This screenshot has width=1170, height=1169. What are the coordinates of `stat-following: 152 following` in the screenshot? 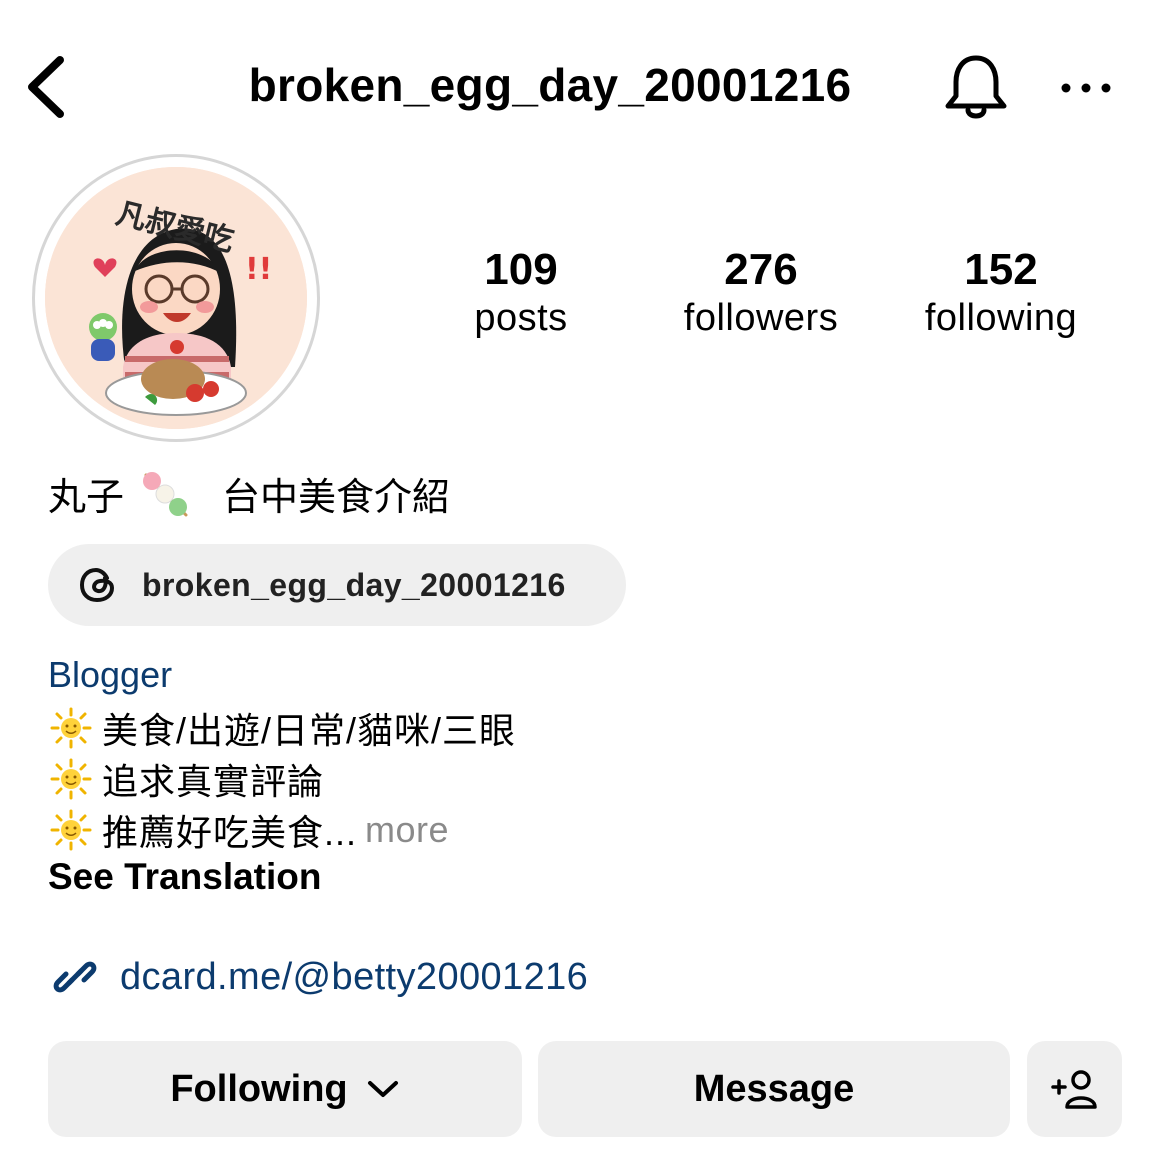 It's located at (1001, 292).